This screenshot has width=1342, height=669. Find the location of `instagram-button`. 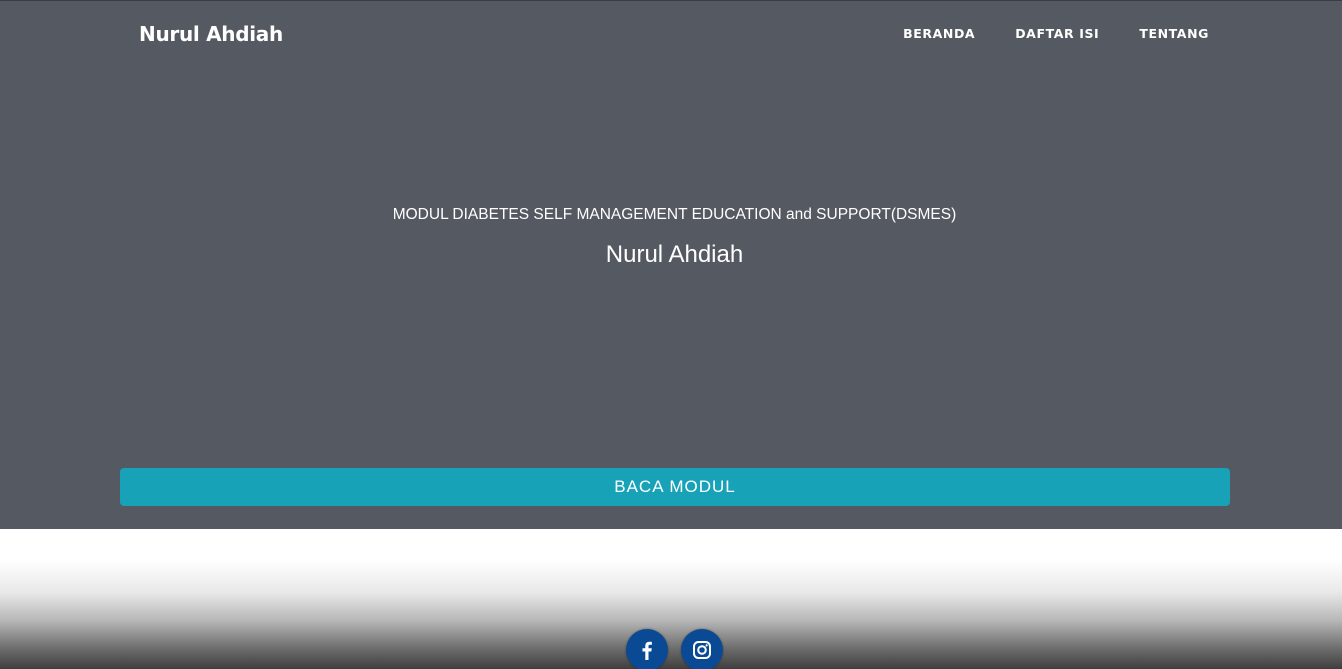

instagram-button is located at coordinates (702, 649).